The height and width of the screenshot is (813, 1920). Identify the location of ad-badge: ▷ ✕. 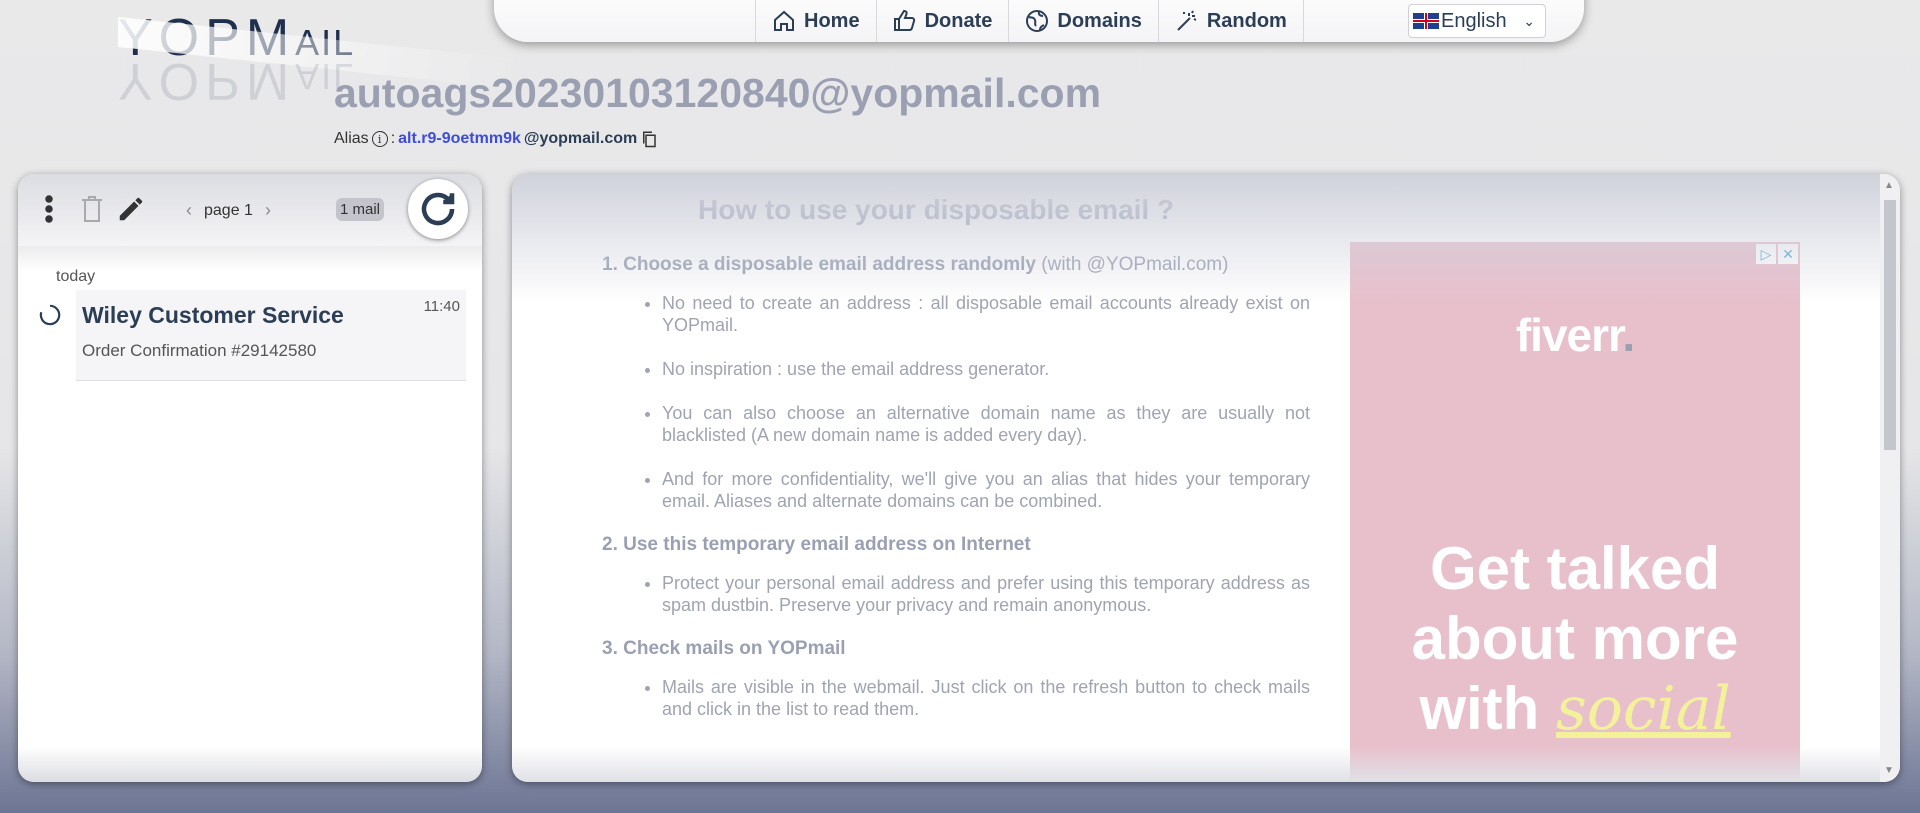
(1777, 254).